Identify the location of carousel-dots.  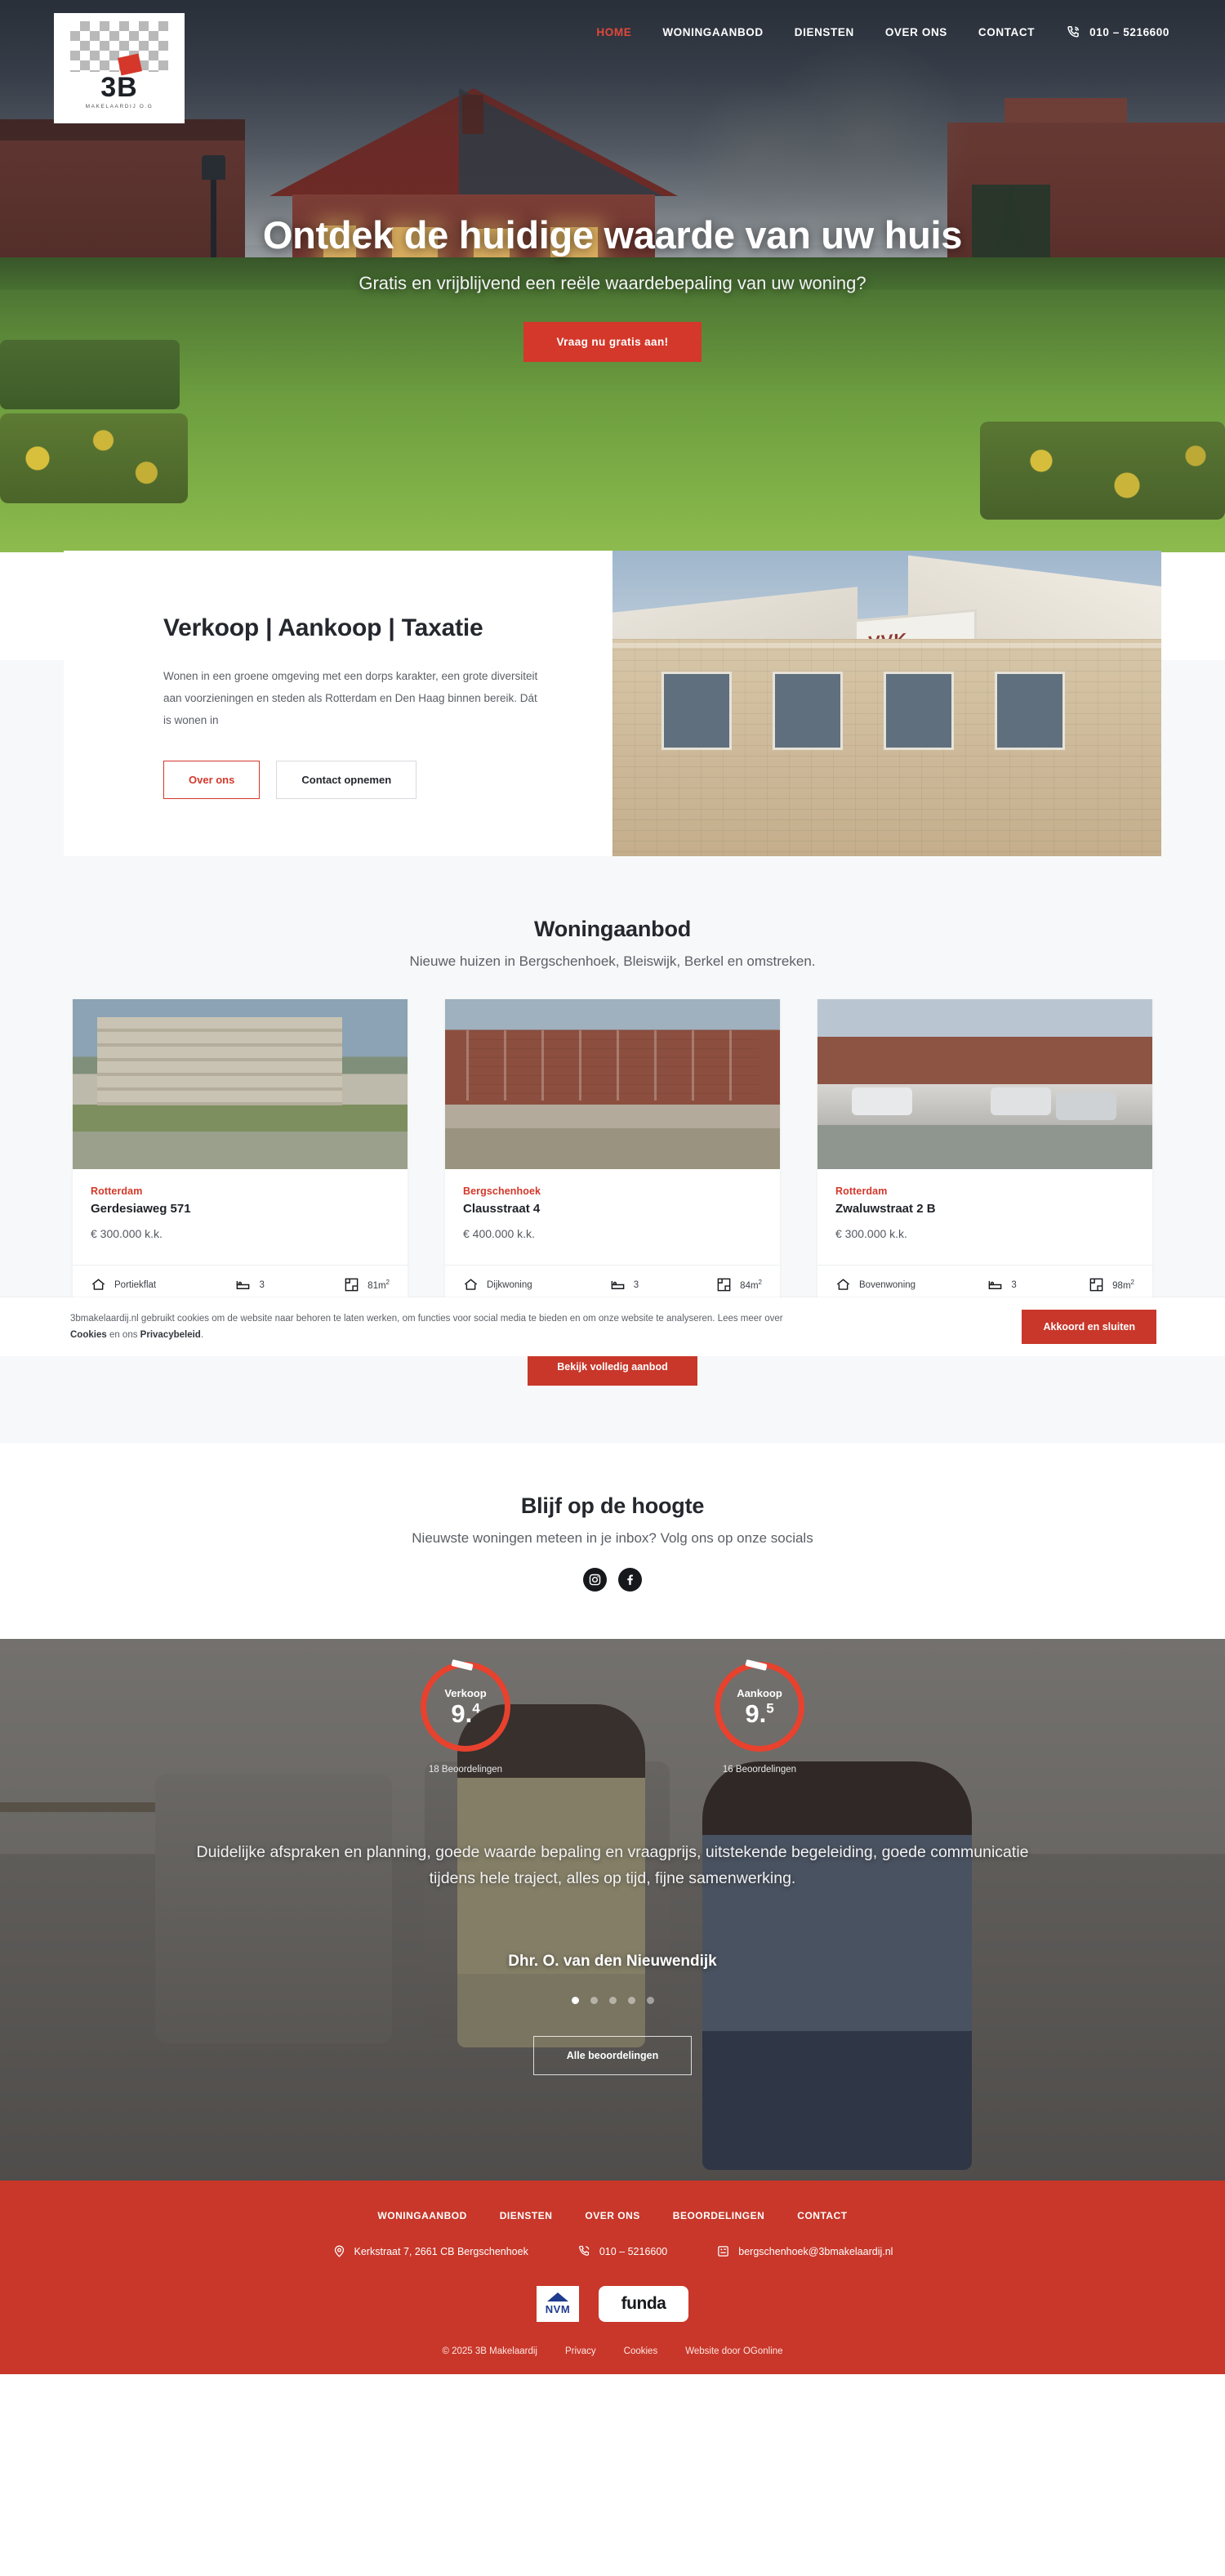
(612, 2001).